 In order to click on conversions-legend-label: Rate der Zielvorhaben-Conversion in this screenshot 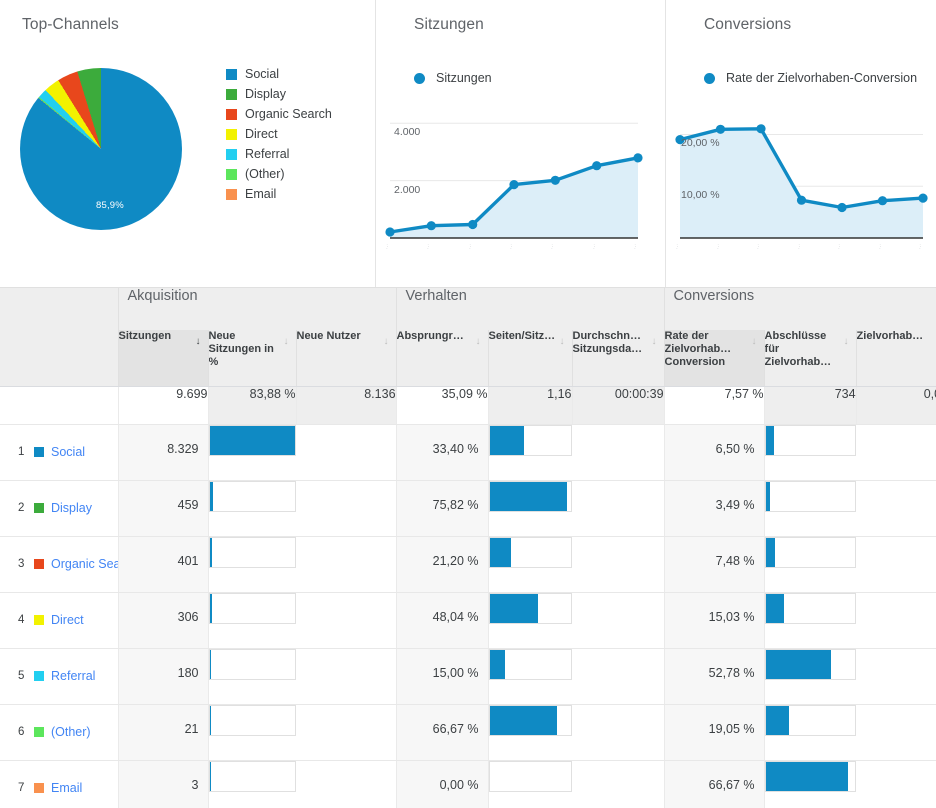, I will do `click(822, 78)`.